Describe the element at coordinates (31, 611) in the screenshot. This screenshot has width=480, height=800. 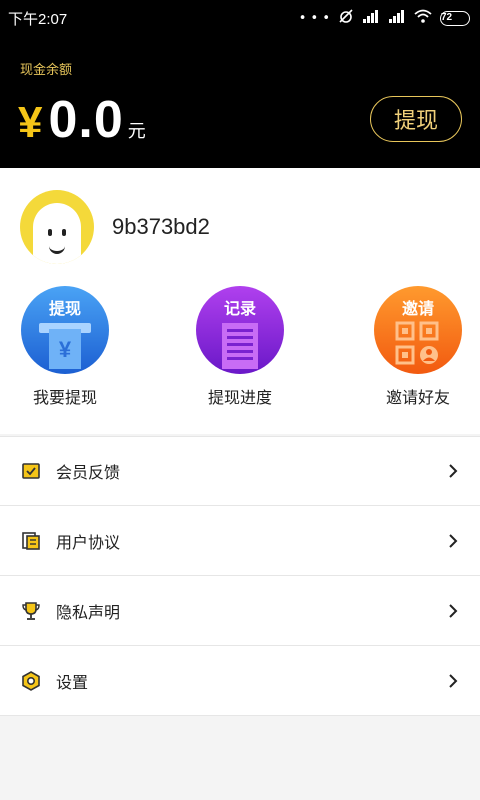
I see `trophy-icon` at that location.